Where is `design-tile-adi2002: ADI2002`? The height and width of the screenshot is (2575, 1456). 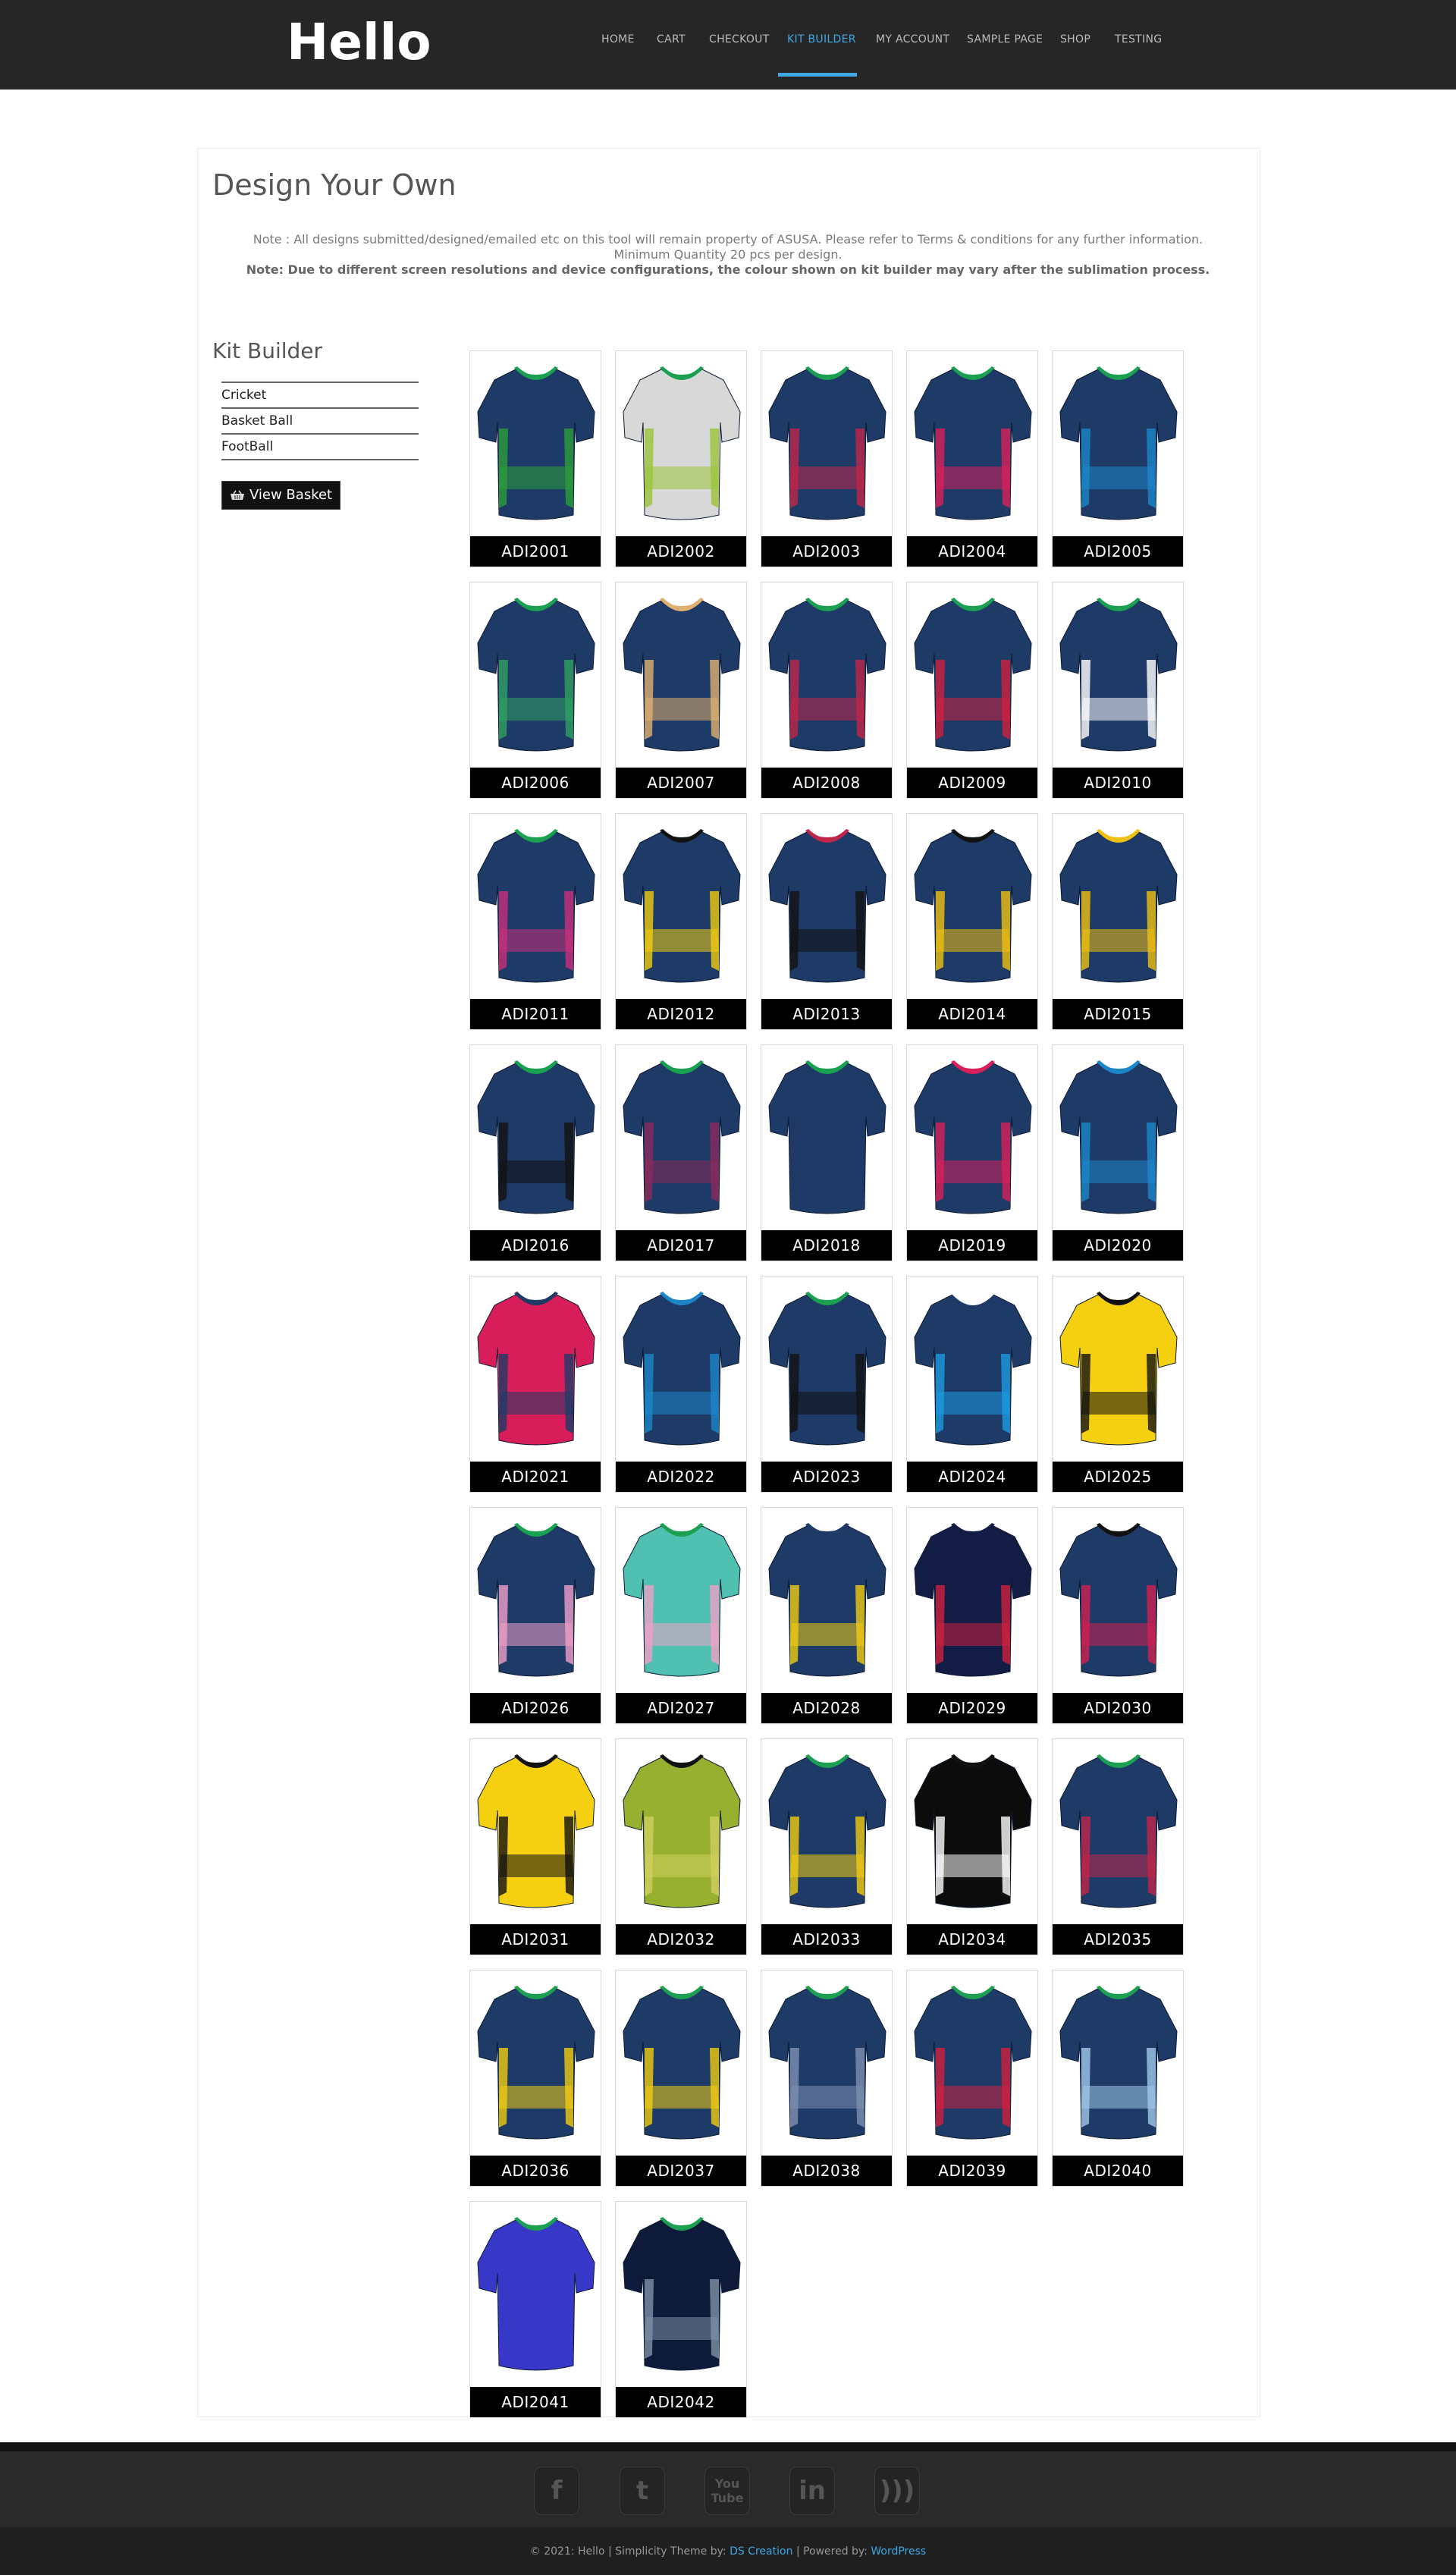
design-tile-adi2002: ADI2002 is located at coordinates (681, 458).